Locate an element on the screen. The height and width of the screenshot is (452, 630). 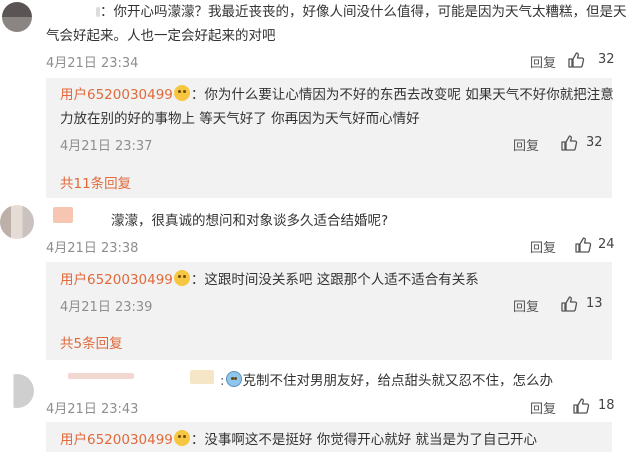
like-count: 18 is located at coordinates (606, 405).